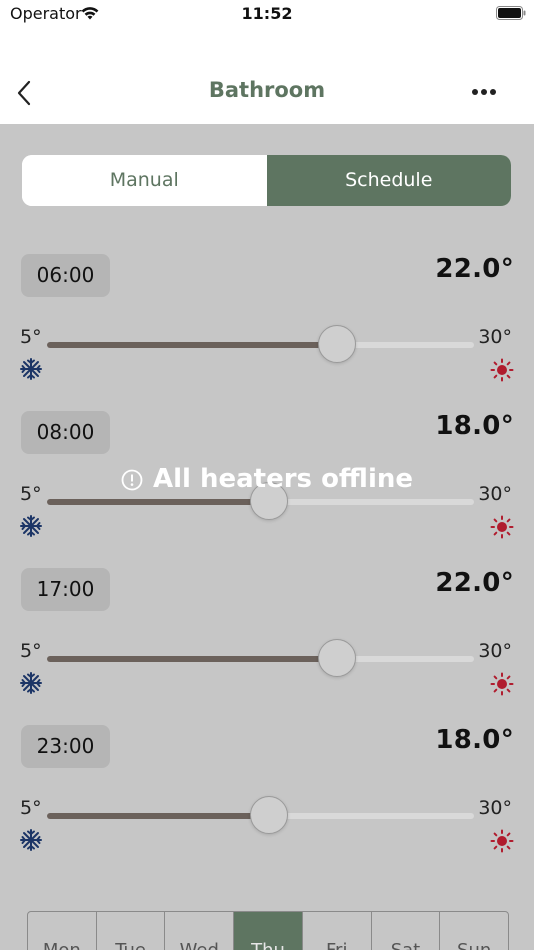 This screenshot has width=534, height=950. What do you see at coordinates (132, 479) in the screenshot?
I see `alert-circle-icon` at bounding box center [132, 479].